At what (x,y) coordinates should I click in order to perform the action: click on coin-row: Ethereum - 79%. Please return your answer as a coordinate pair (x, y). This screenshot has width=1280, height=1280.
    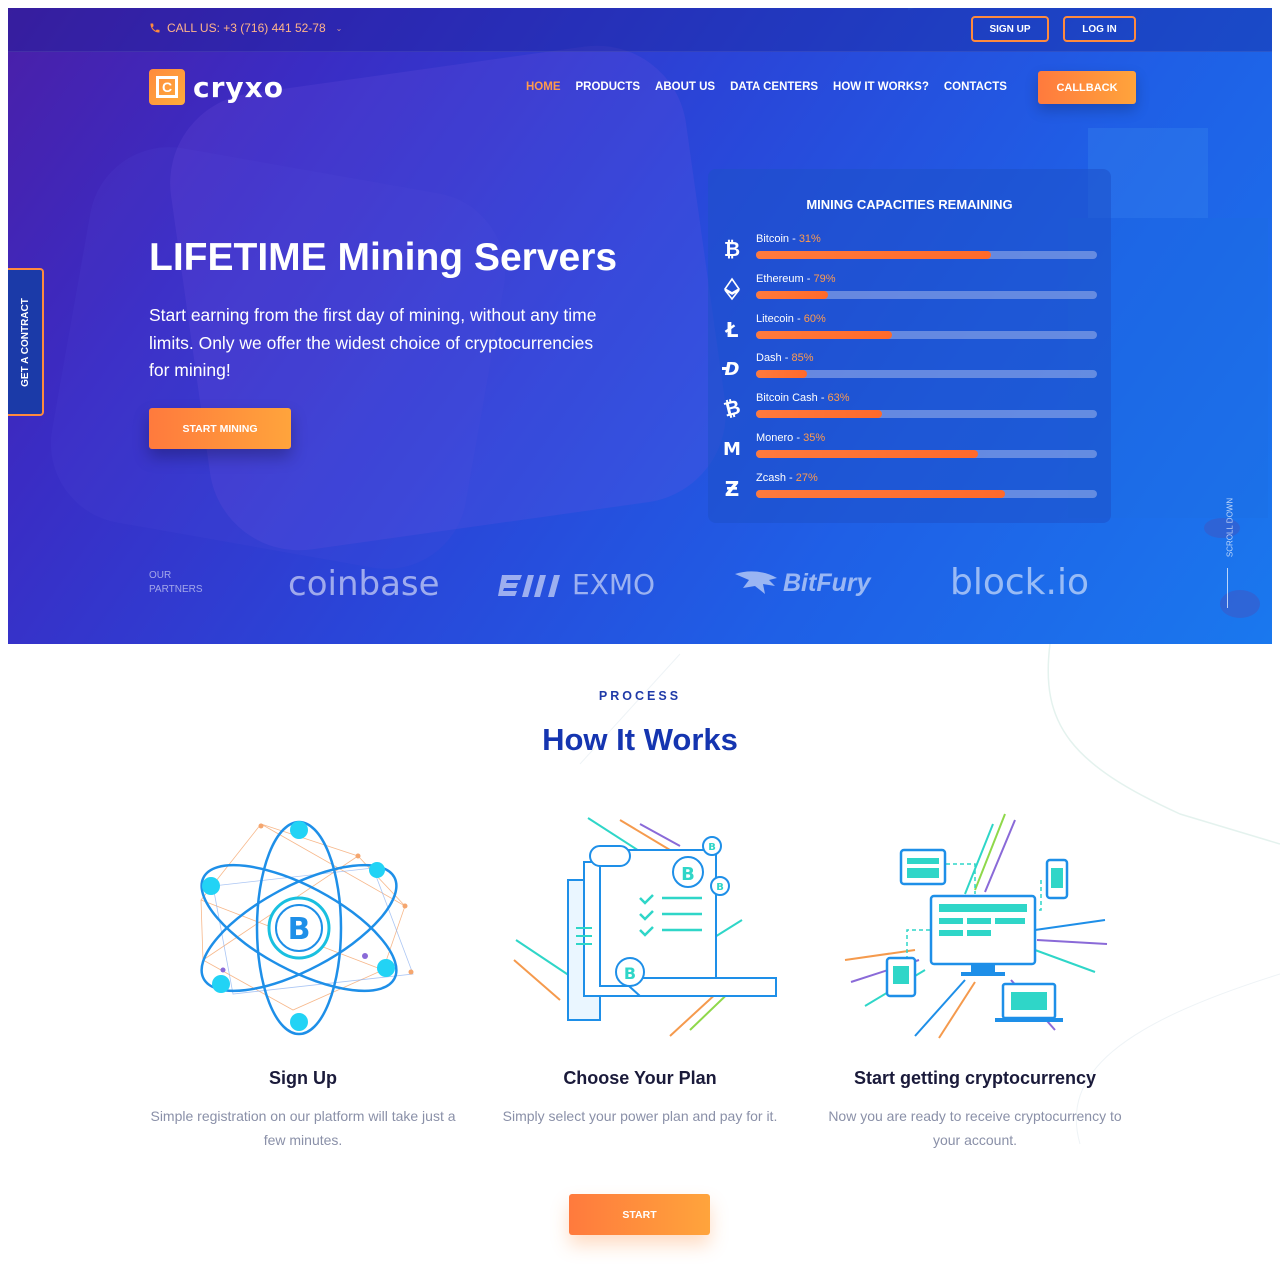
    Looking at the image, I should click on (909, 291).